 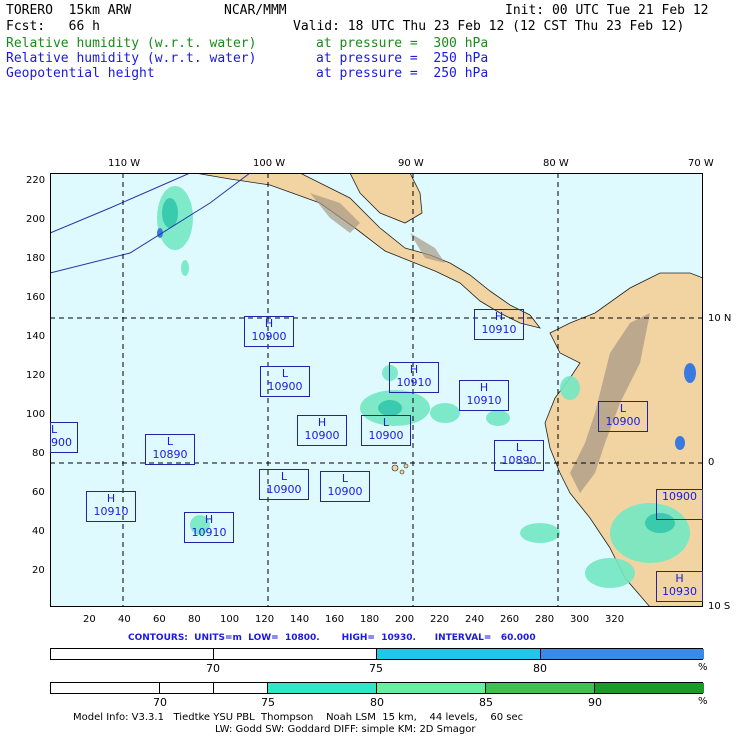 What do you see at coordinates (36, 375) in the screenshot?
I see `y-tick: 120` at bounding box center [36, 375].